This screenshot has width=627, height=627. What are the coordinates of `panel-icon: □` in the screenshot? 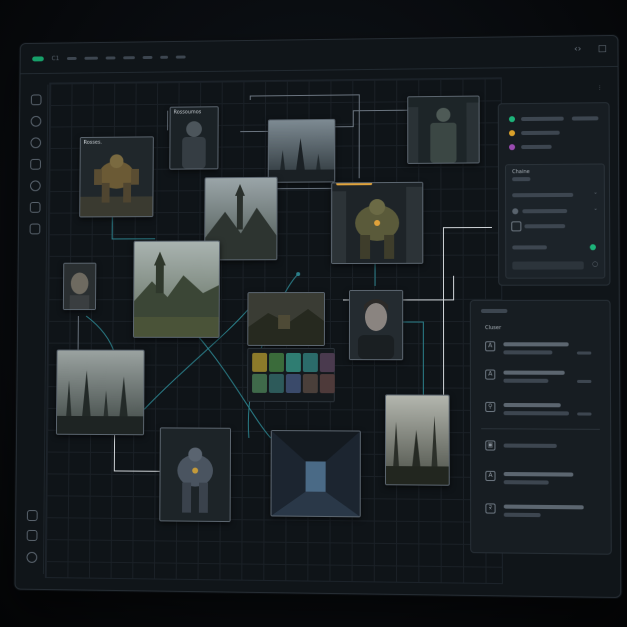 It's located at (602, 49).